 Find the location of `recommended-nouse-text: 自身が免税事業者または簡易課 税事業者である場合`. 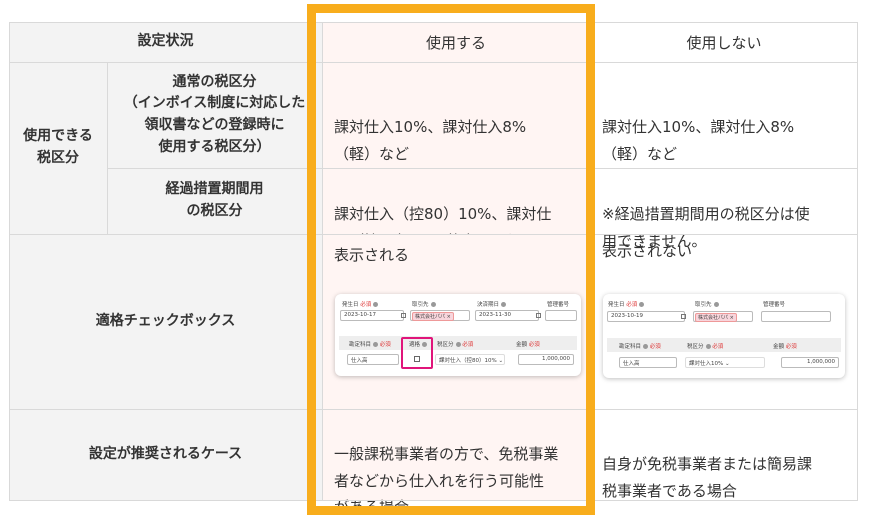

recommended-nouse-text: 自身が免税事業者または簡易課 税事業者である場合 is located at coordinates (707, 477).